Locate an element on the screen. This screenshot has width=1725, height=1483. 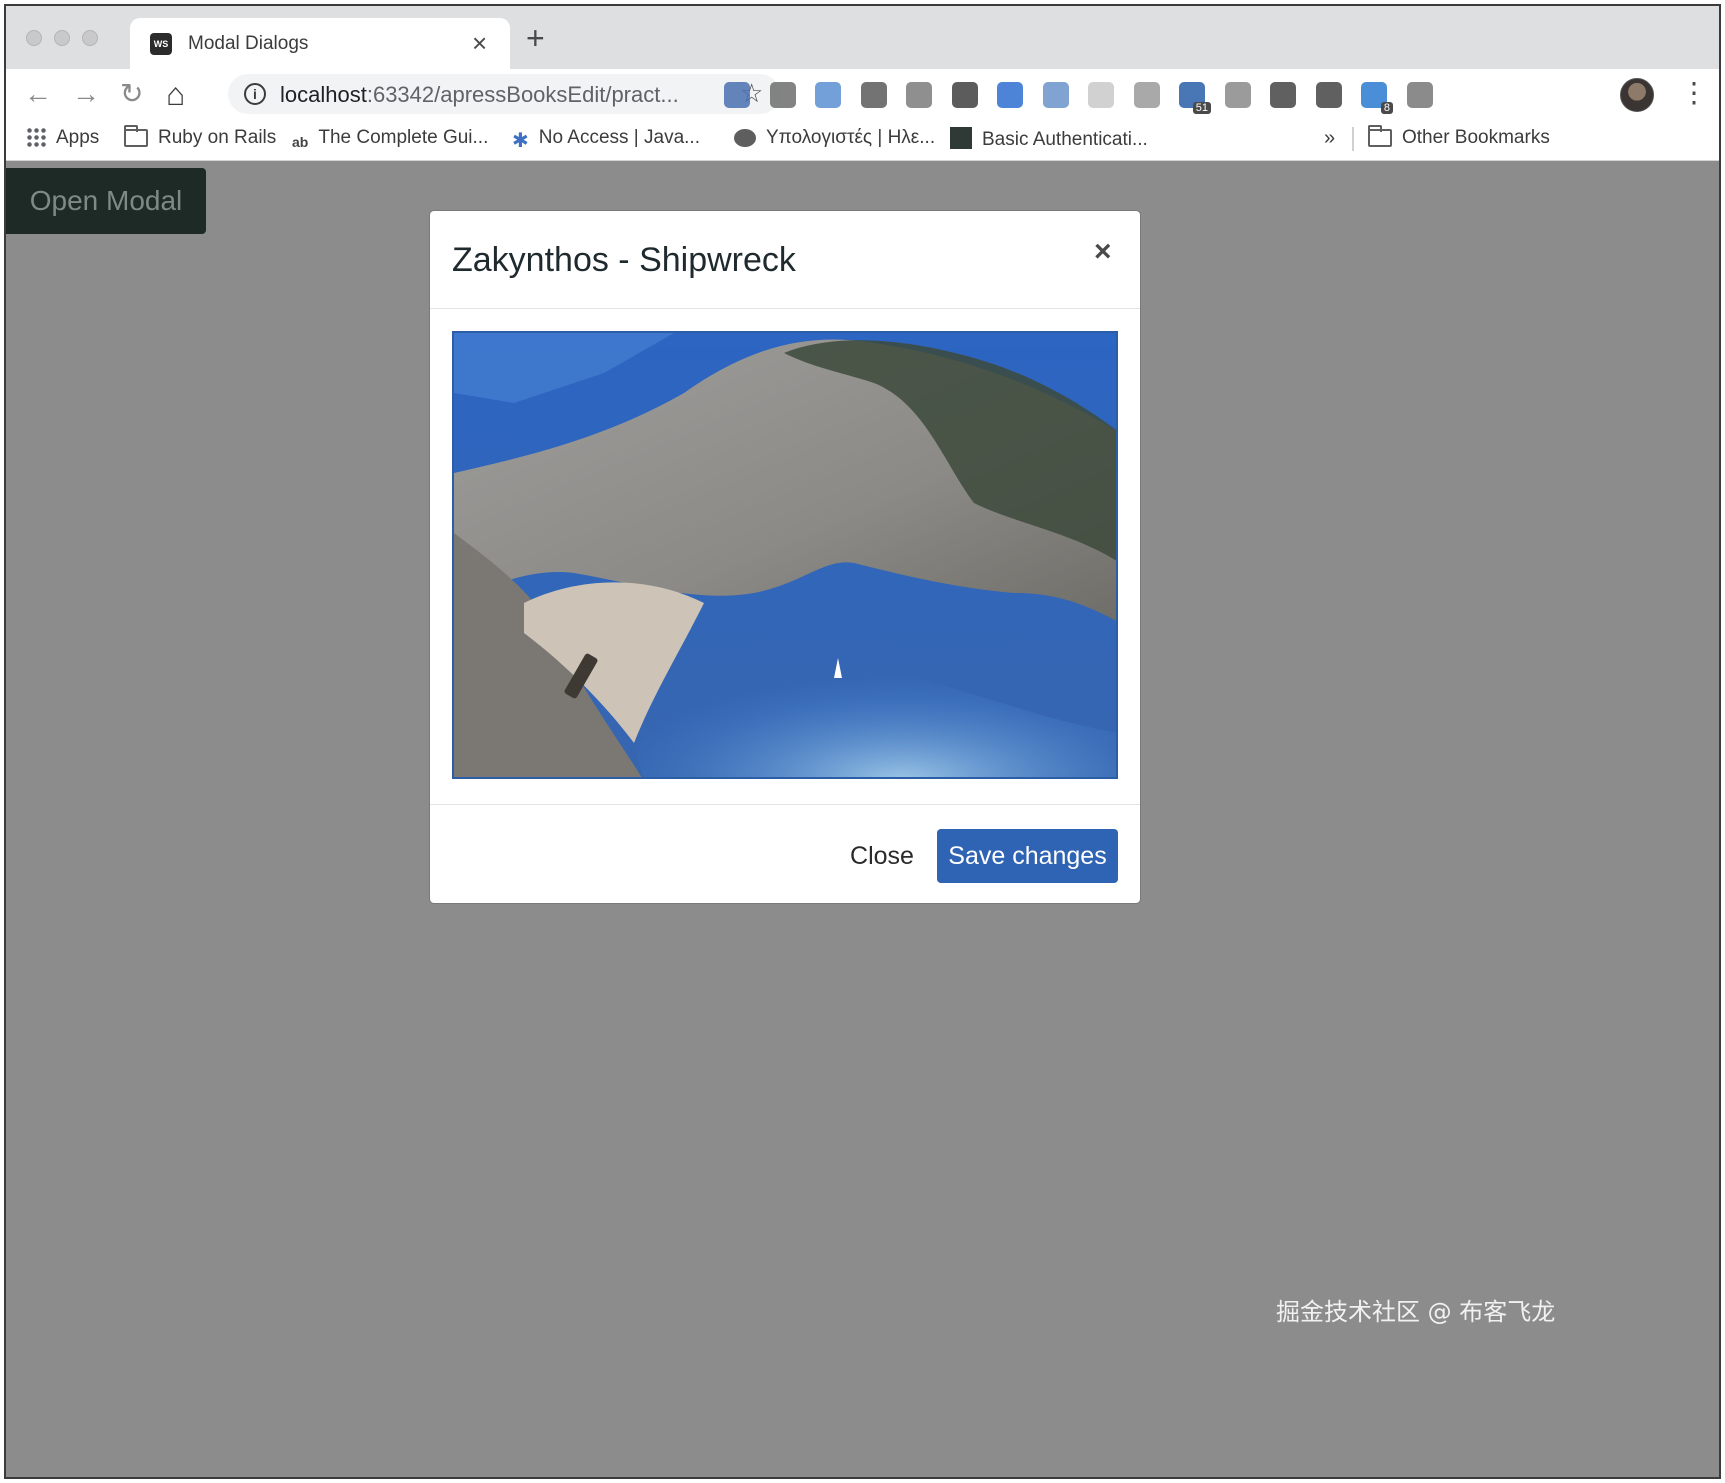
back-button: ← is located at coordinates (38, 94).